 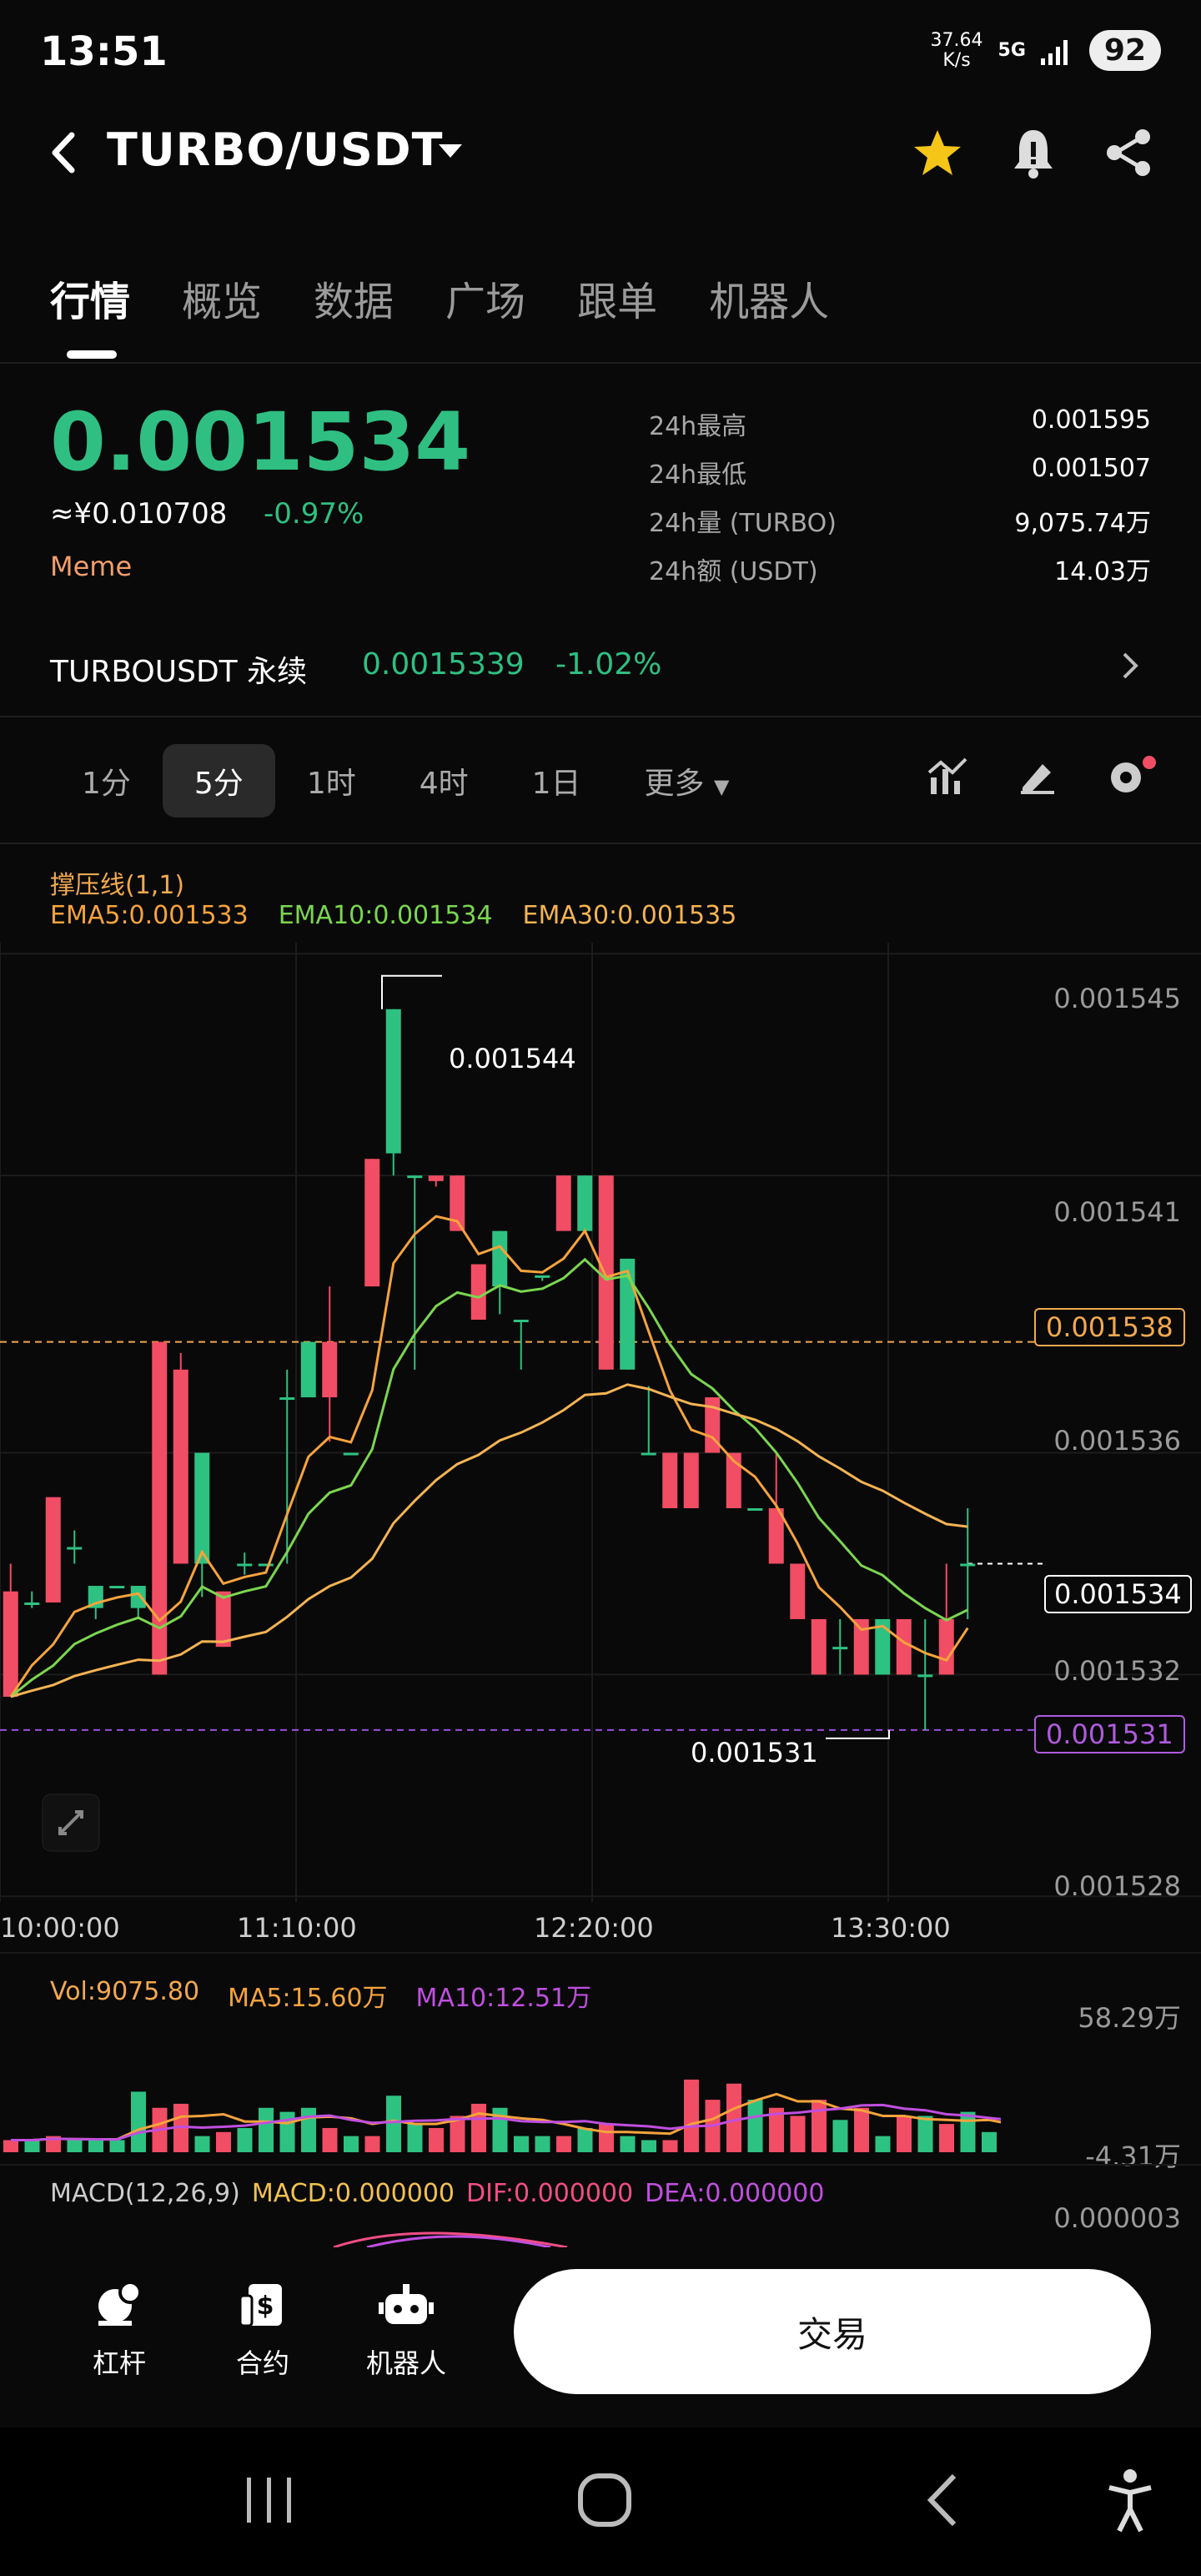 What do you see at coordinates (948, 776) in the screenshot?
I see `indicator-chart-icon` at bounding box center [948, 776].